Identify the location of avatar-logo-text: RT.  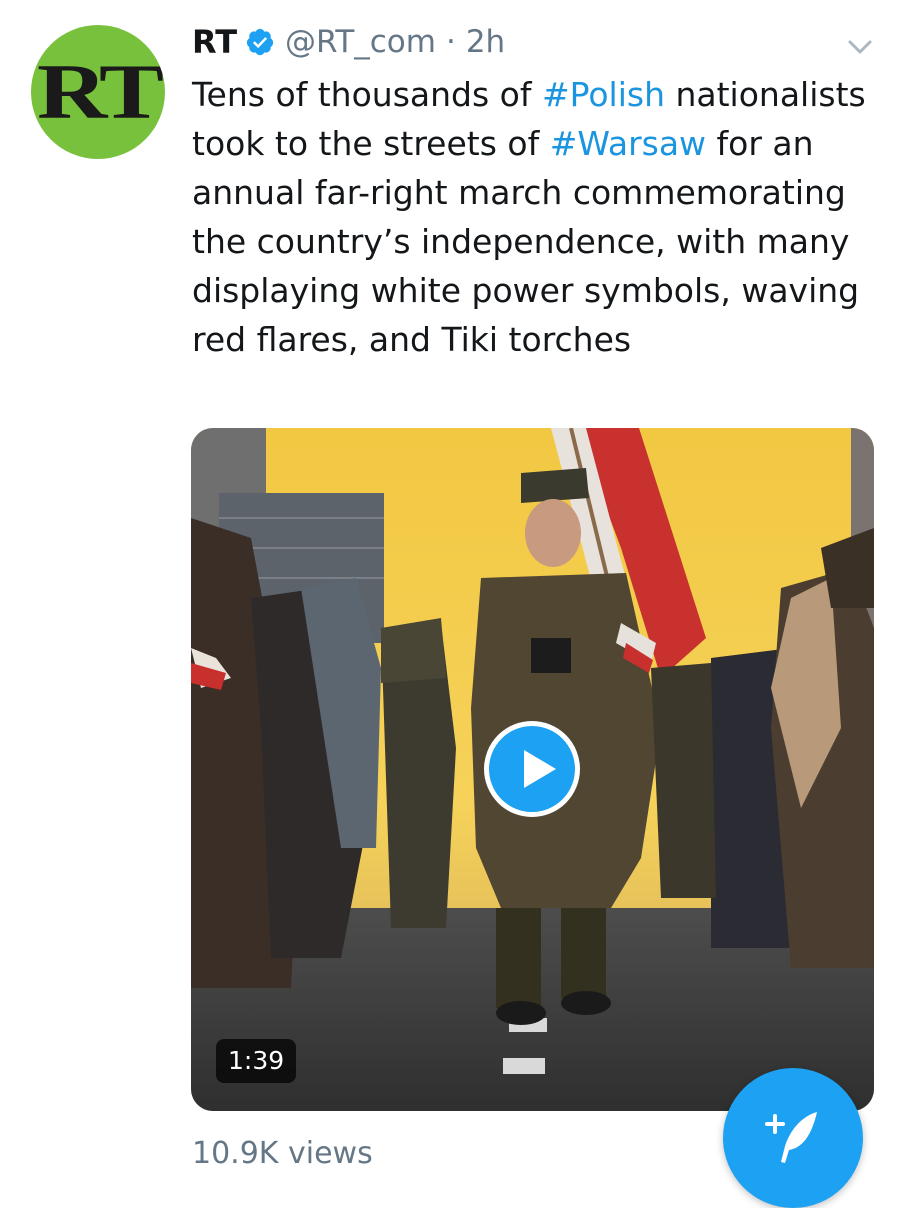
(100, 91).